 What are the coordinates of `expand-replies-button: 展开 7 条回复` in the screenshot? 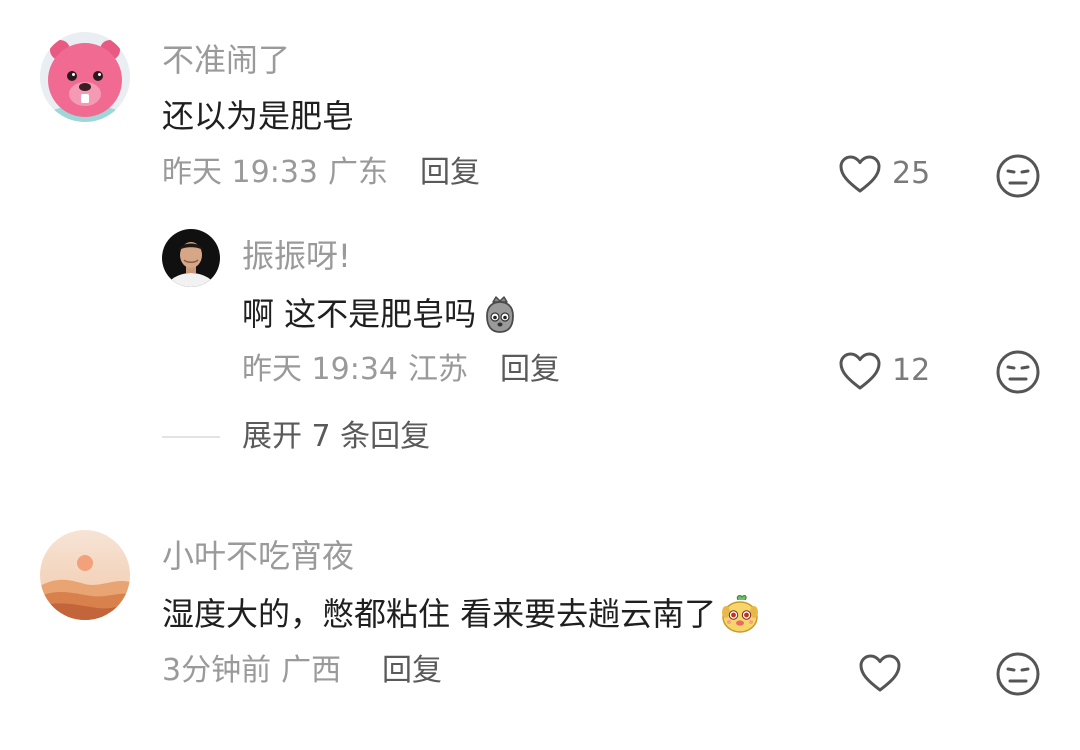 It's located at (336, 437).